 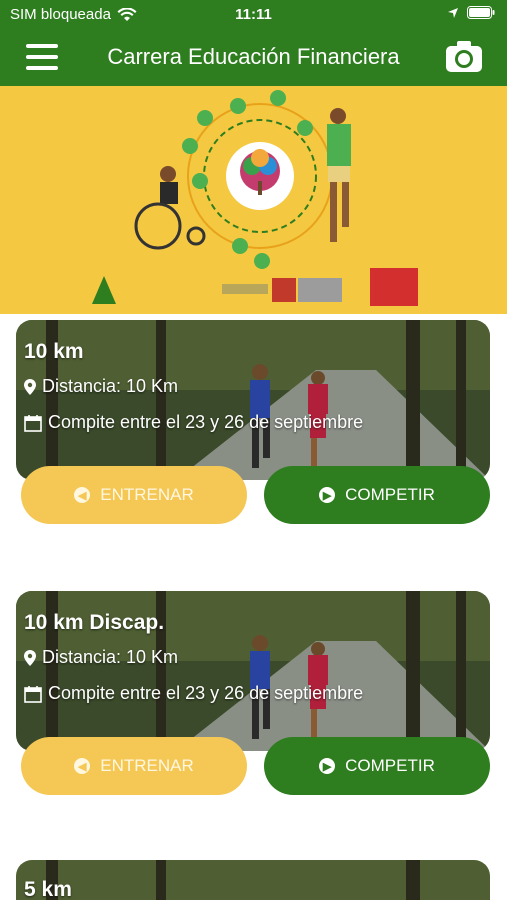 I want to click on race-title: 10 km Discap., so click(x=94, y=622).